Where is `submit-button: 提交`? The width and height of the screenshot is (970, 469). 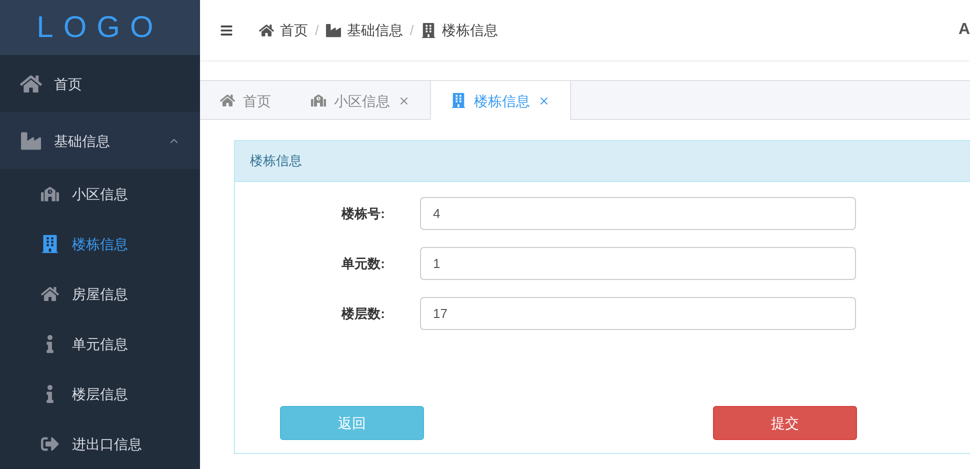
submit-button: 提交 is located at coordinates (785, 423).